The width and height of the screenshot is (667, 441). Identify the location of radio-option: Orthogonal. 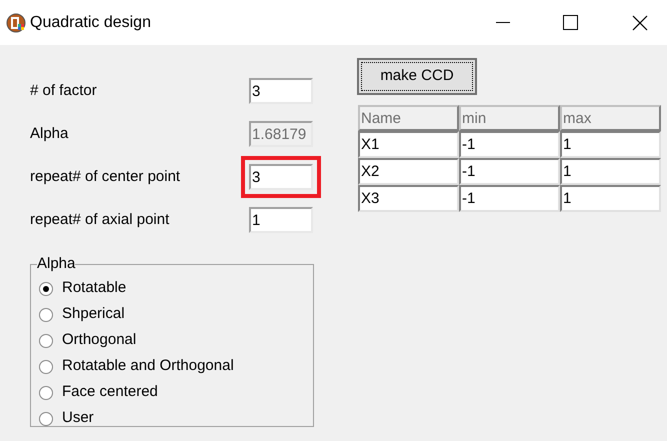
(172, 341).